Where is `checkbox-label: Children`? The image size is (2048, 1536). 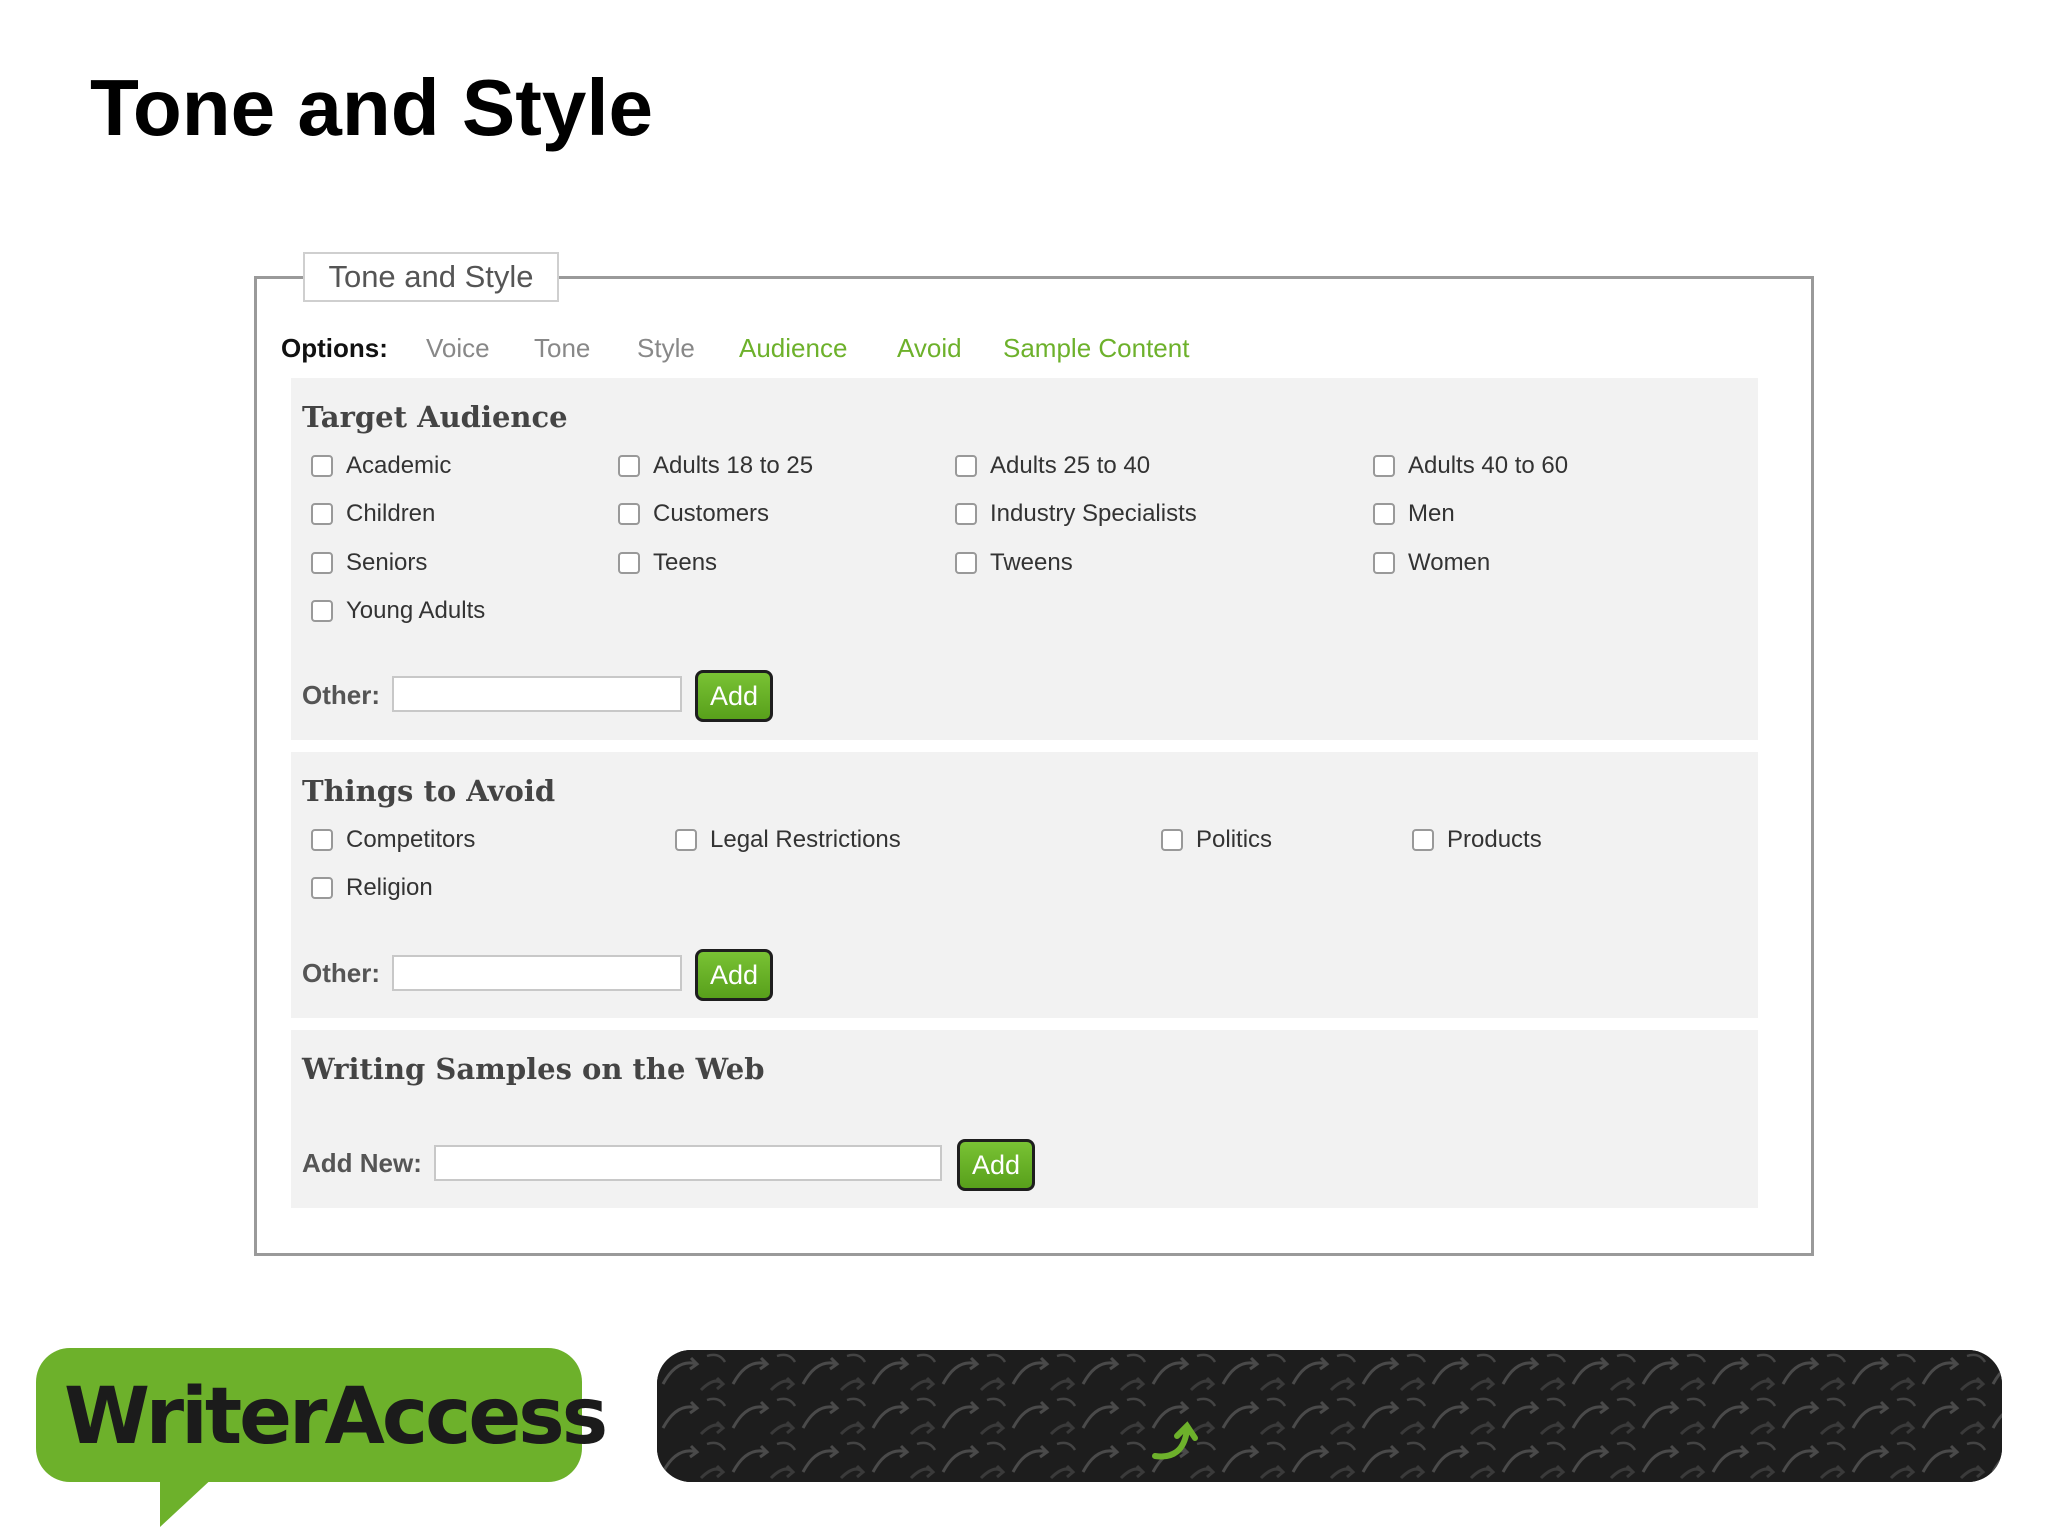
checkbox-label: Children is located at coordinates (391, 513).